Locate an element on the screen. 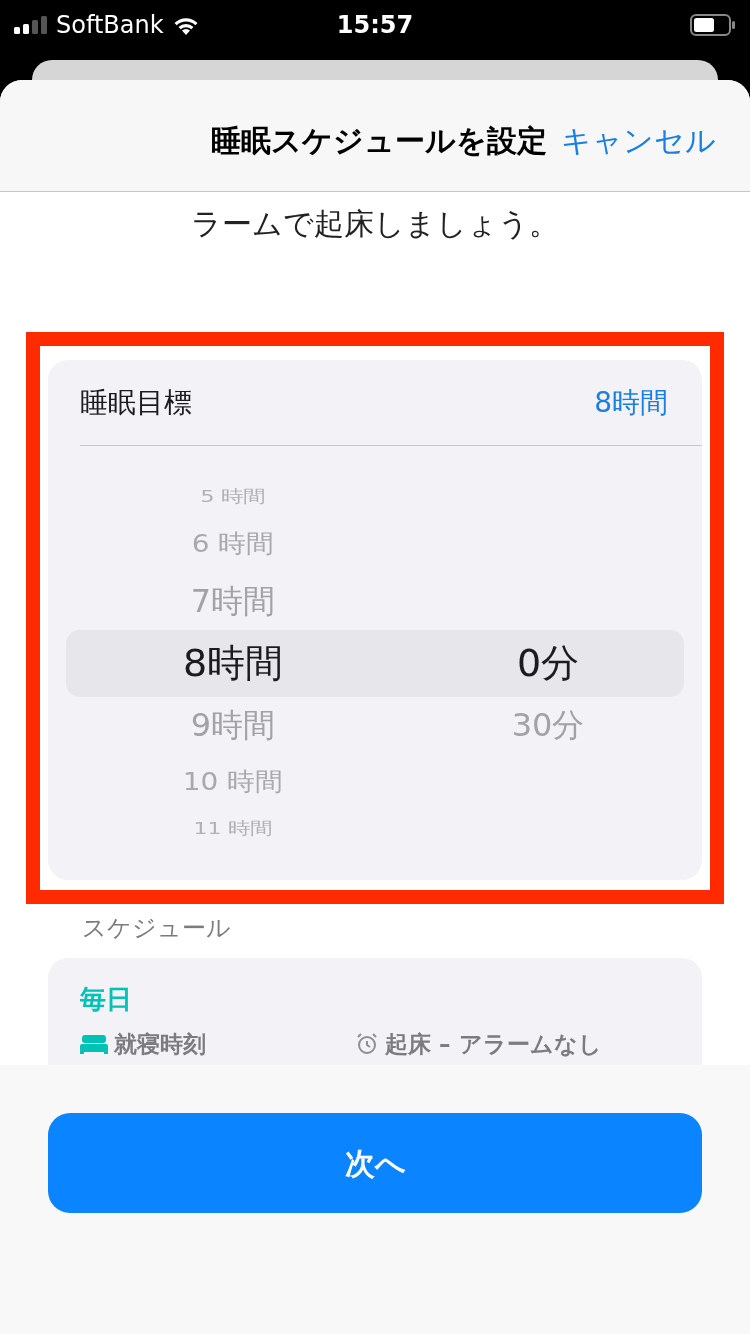 The width and height of the screenshot is (750, 1334). signal-icon is located at coordinates (31, 25).